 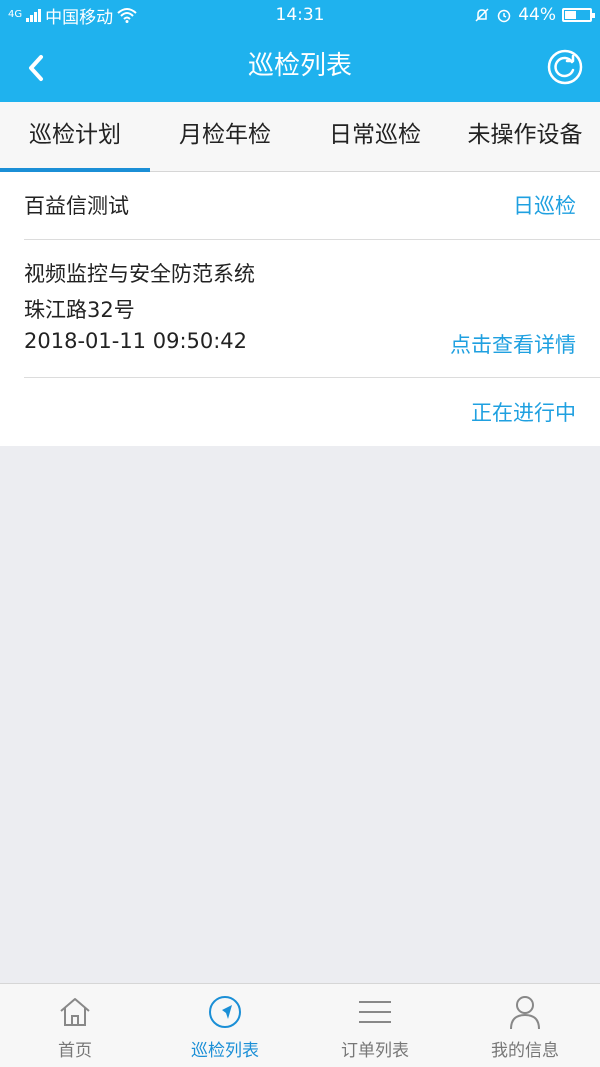 What do you see at coordinates (544, 206) in the screenshot?
I see `inspection-type-badge: 日巡检` at bounding box center [544, 206].